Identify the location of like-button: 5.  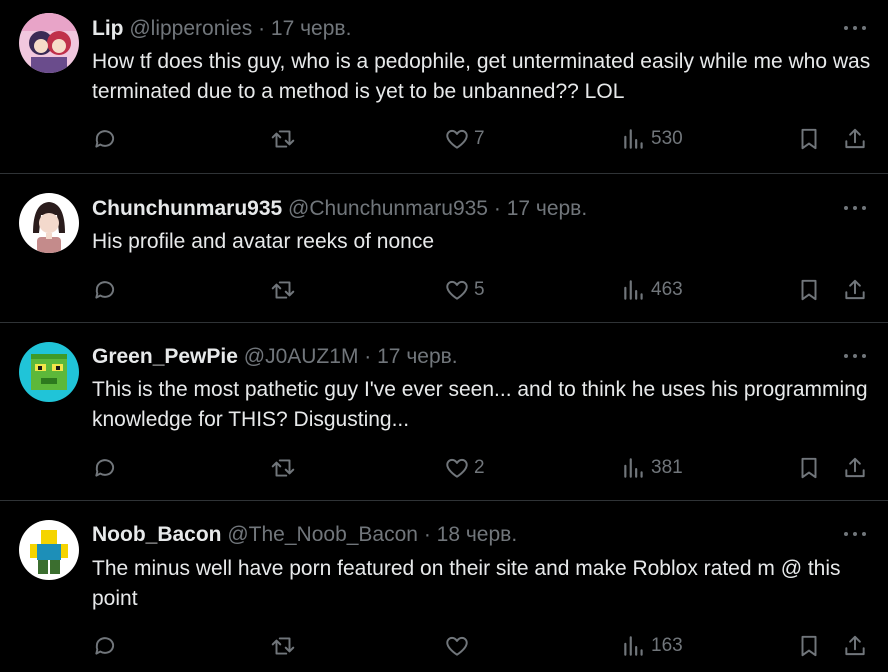
(464, 290).